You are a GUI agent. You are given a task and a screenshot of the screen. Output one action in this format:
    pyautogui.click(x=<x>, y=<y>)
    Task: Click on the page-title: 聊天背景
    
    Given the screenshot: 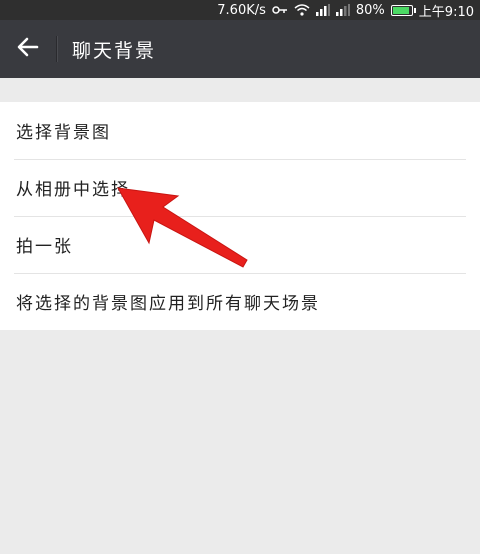 What is the action you would take?
    pyautogui.click(x=114, y=50)
    